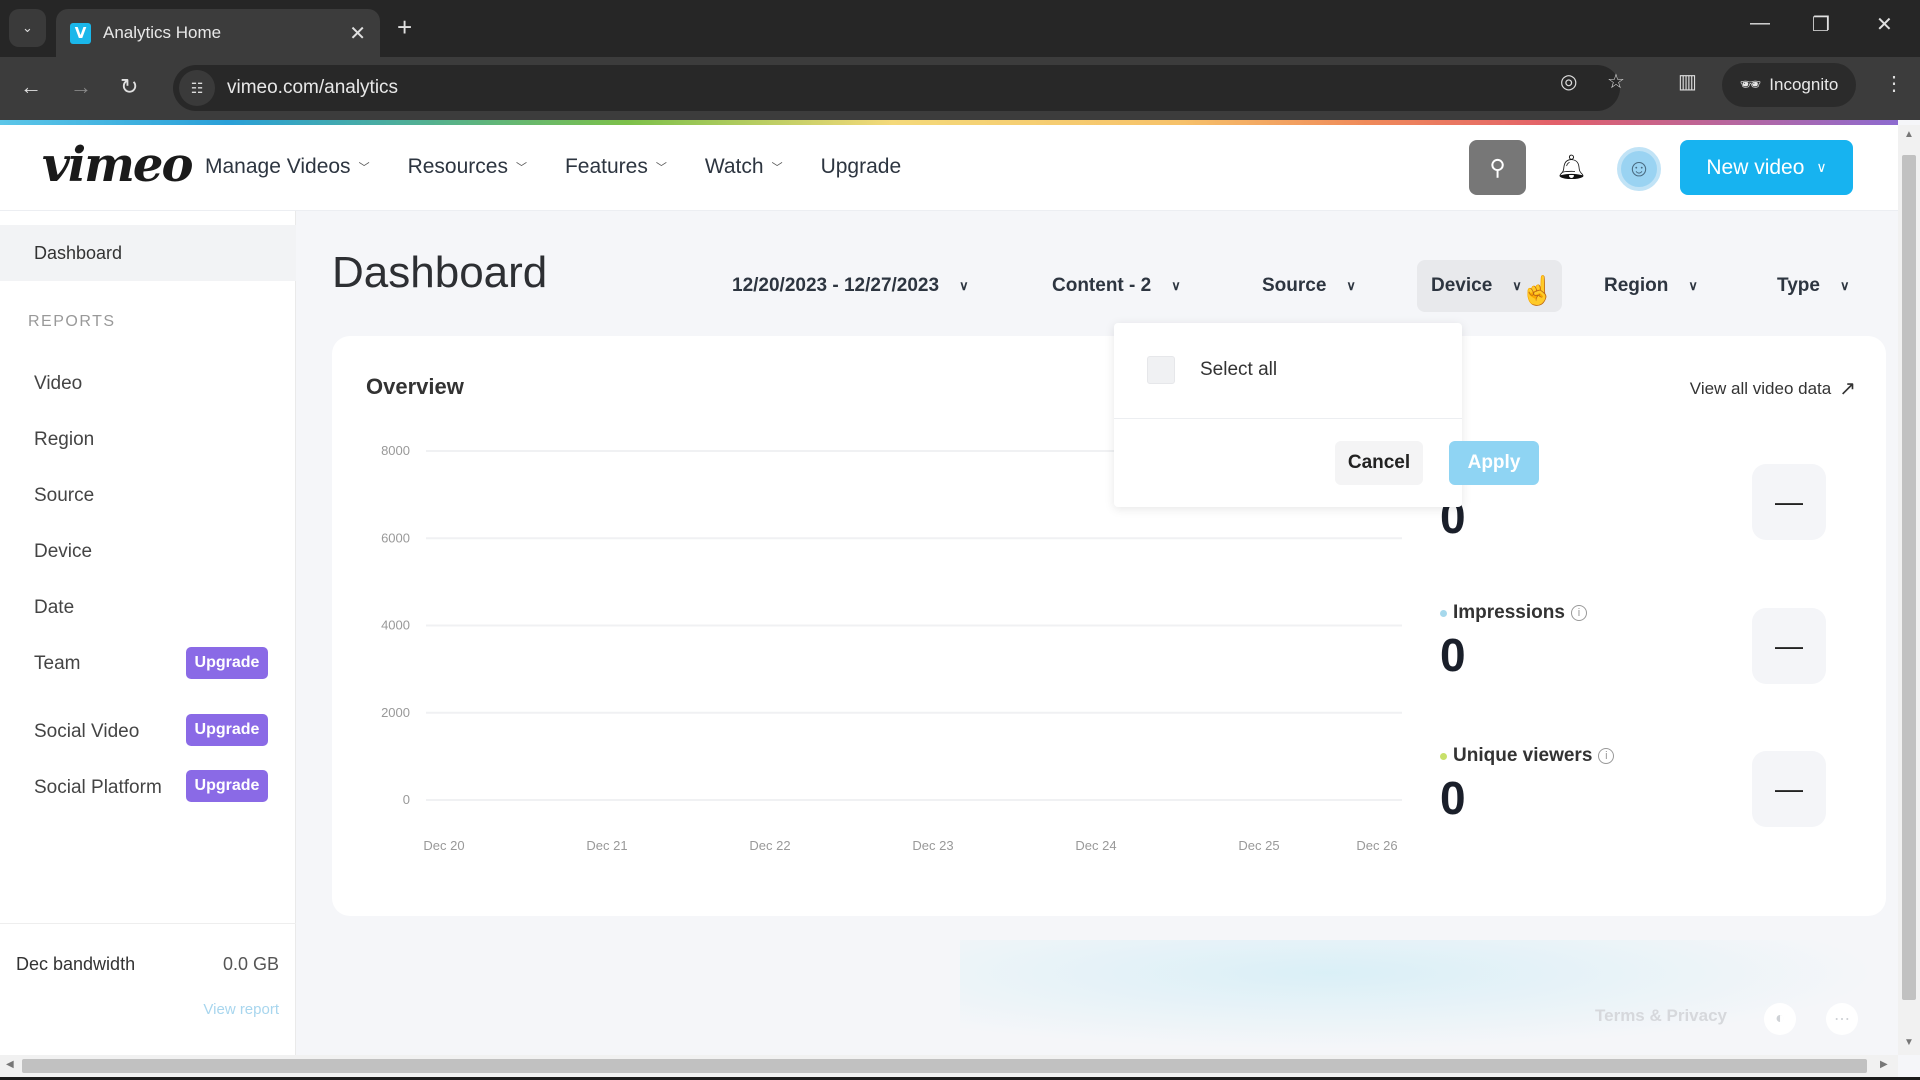  Describe the element at coordinates (395, 537) in the screenshot. I see `y-tick-label: 6000` at that location.